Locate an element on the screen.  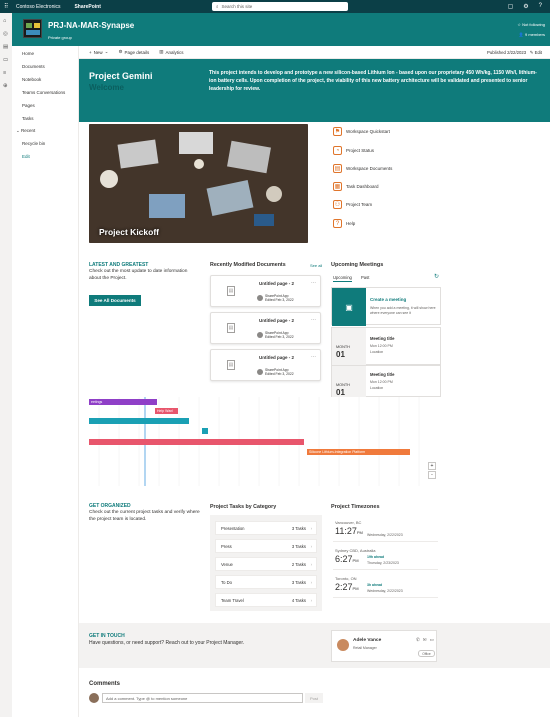
gantt-bar: Help Wanl is located at coordinates (166, 411).